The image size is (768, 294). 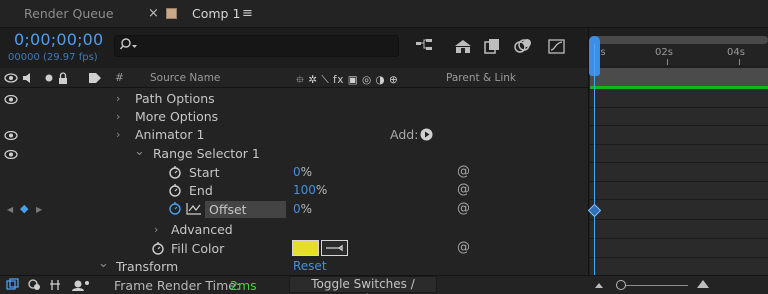 I want to click on frame-render-time-label: Frame Render Time:, so click(x=177, y=285).